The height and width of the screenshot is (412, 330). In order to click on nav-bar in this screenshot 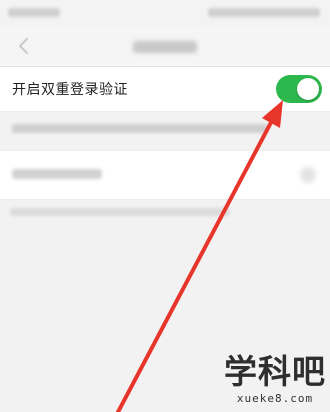, I will do `click(165, 46)`.